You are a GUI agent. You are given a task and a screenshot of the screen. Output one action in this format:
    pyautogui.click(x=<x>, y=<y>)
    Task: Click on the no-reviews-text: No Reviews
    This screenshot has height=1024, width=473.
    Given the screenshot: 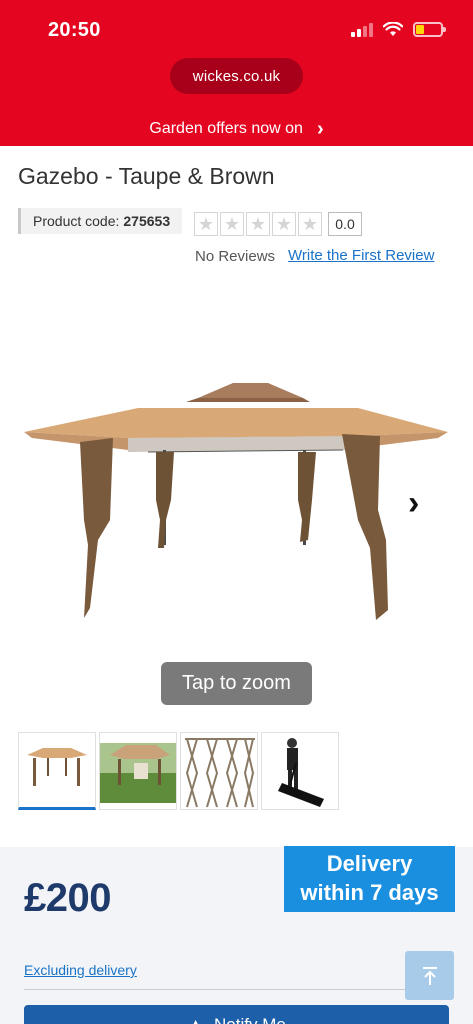 What is the action you would take?
    pyautogui.click(x=235, y=256)
    